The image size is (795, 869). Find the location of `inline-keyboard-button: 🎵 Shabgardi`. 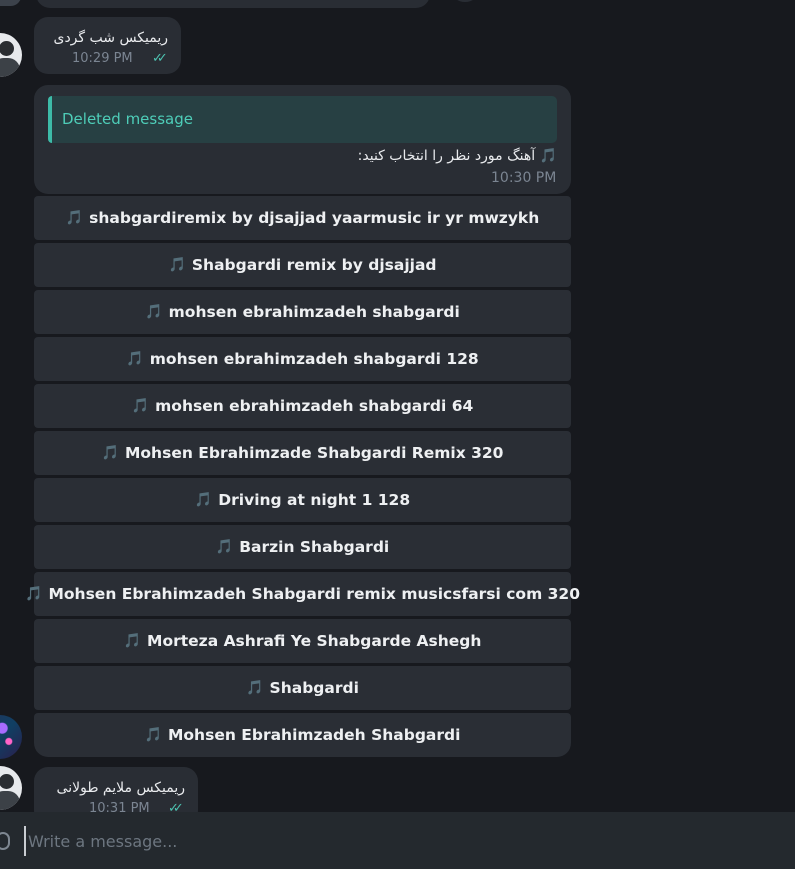

inline-keyboard-button: 🎵 Shabgardi is located at coordinates (302, 688).